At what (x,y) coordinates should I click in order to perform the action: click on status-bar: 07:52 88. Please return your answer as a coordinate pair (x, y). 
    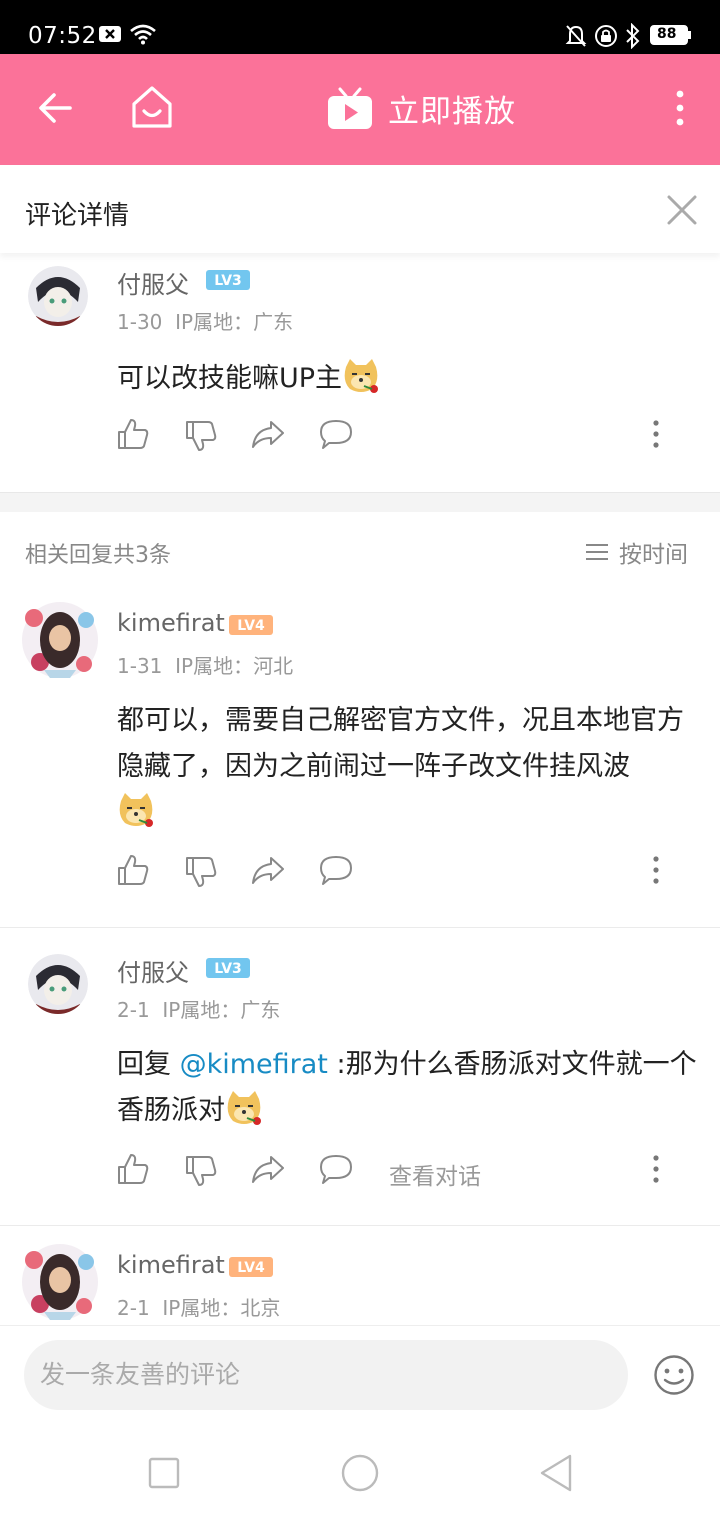
    Looking at the image, I should click on (360, 27).